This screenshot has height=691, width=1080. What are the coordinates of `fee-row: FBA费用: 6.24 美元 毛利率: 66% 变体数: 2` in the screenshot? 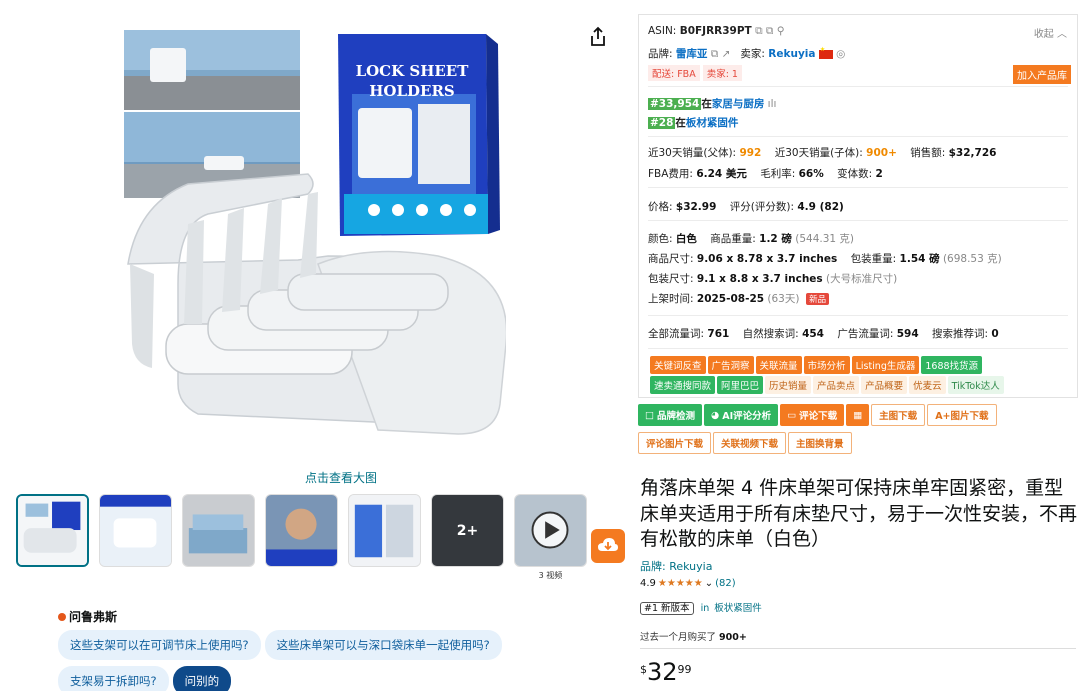 It's located at (765, 174).